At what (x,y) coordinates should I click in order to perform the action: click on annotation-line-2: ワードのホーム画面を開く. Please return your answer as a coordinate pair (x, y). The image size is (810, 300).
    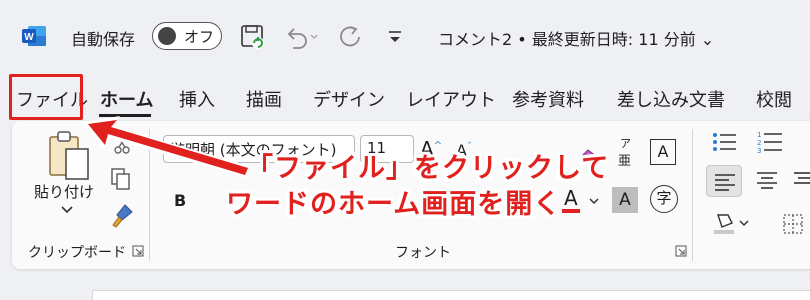
    Looking at the image, I should click on (394, 204).